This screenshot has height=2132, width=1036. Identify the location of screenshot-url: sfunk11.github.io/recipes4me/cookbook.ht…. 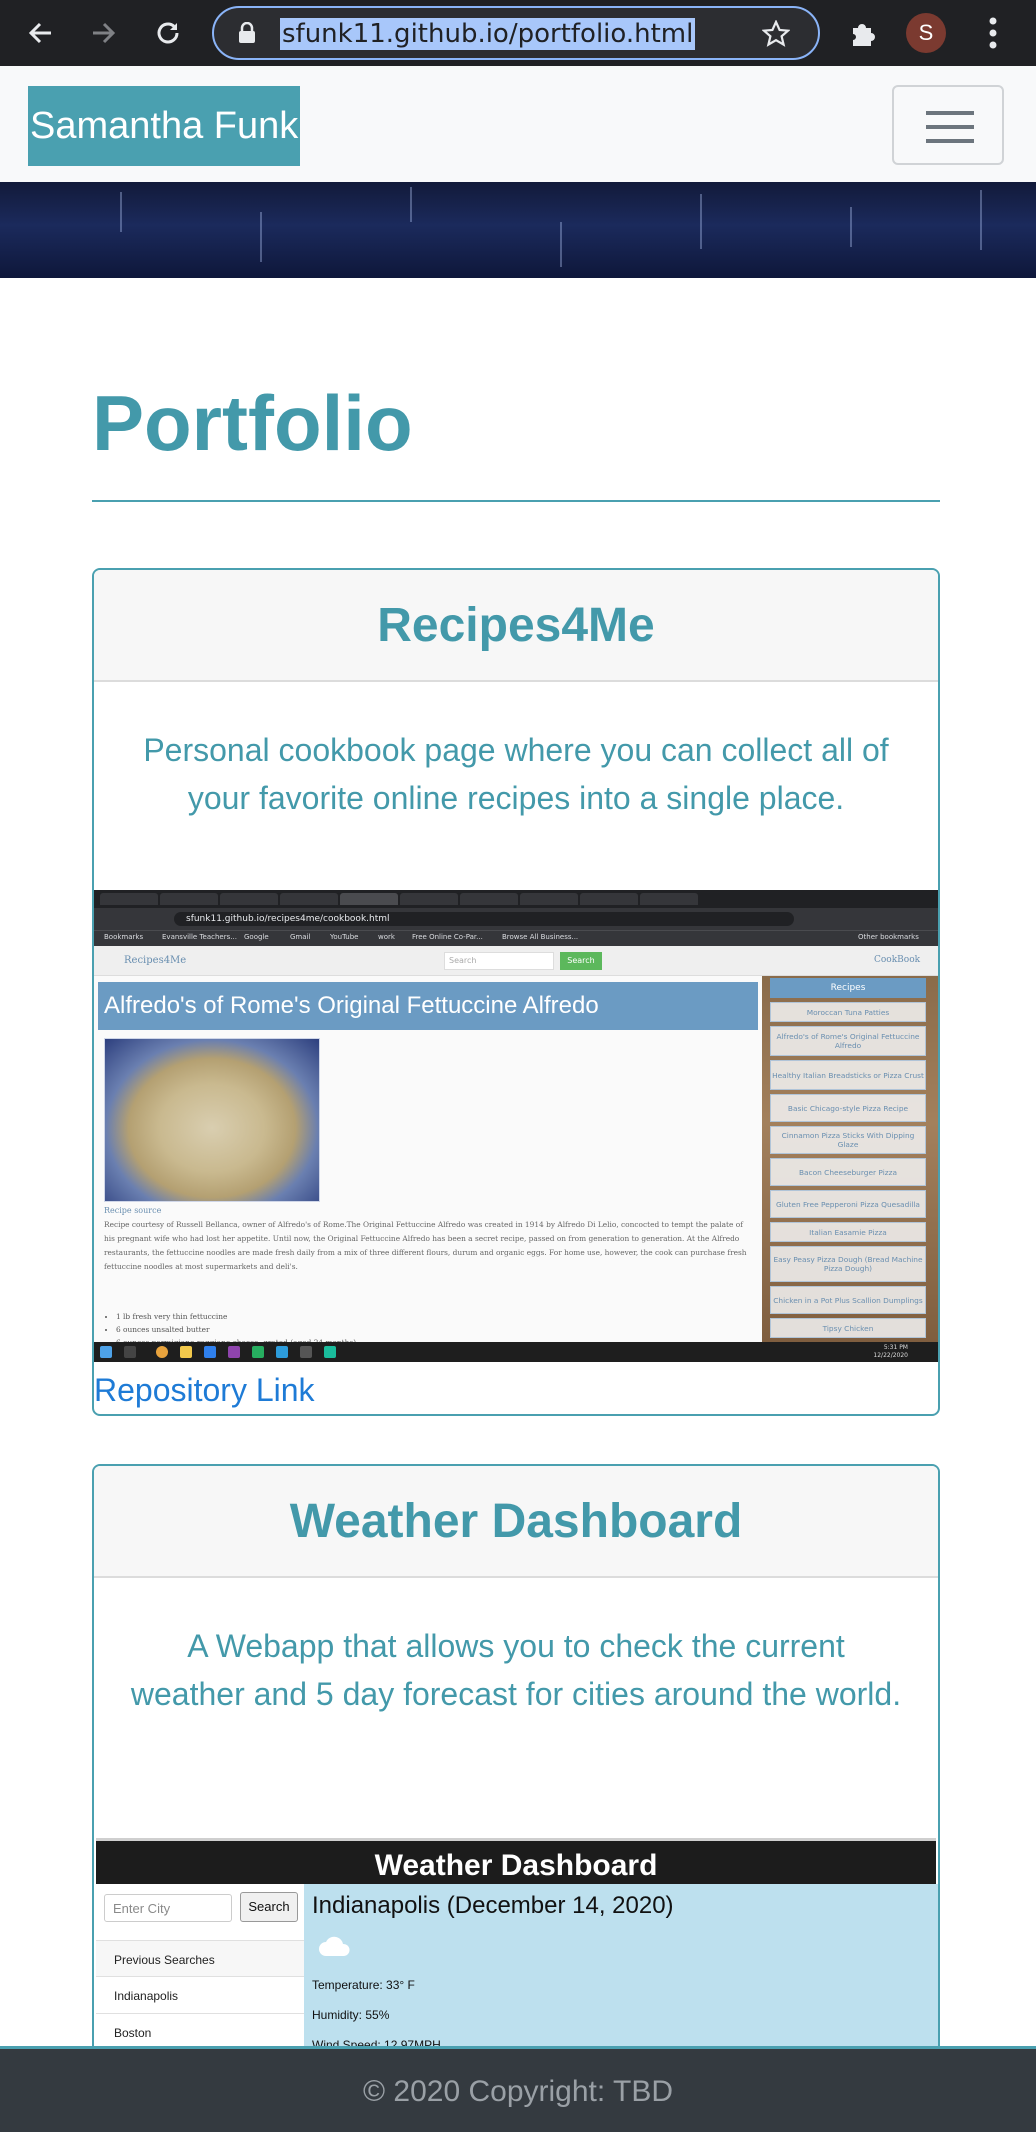
(288, 919).